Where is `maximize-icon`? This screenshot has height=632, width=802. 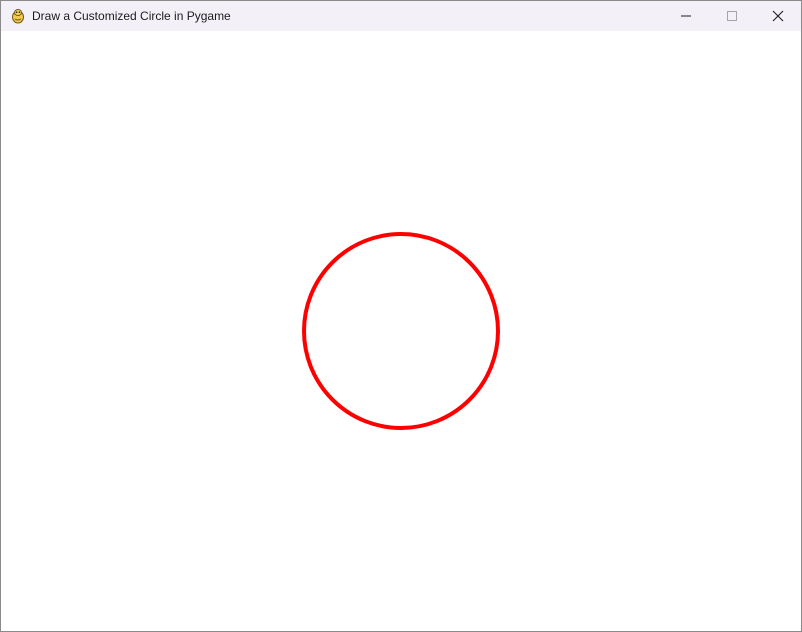
maximize-icon is located at coordinates (732, 16).